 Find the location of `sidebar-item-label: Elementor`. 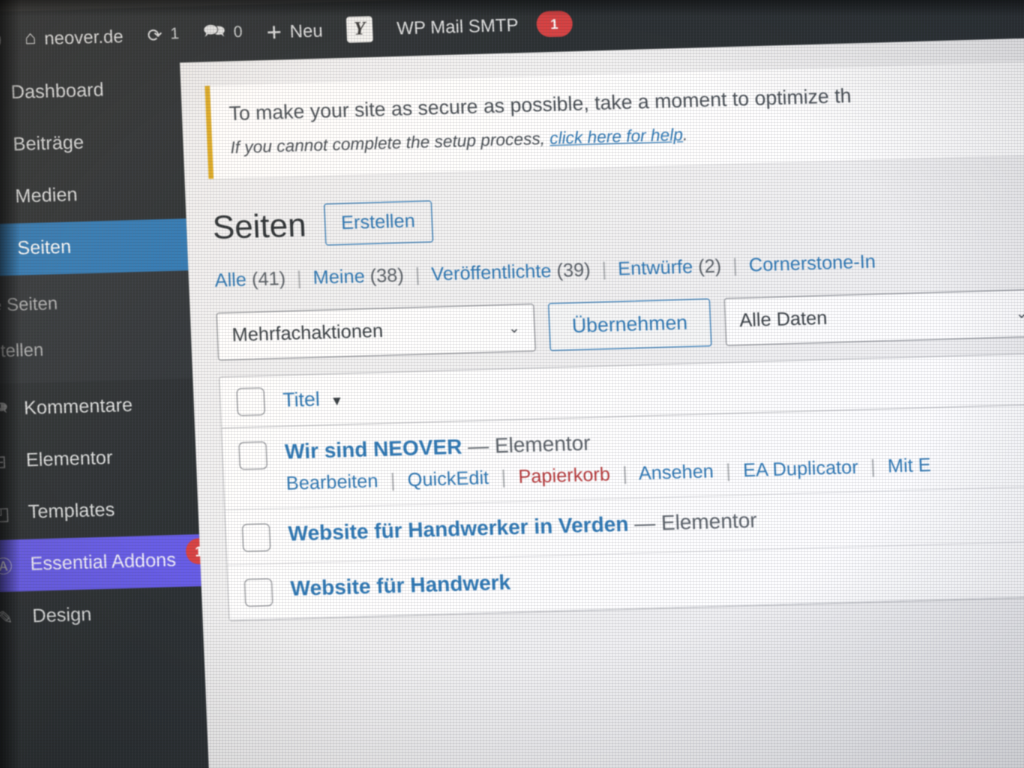

sidebar-item-label: Elementor is located at coordinates (69, 459).